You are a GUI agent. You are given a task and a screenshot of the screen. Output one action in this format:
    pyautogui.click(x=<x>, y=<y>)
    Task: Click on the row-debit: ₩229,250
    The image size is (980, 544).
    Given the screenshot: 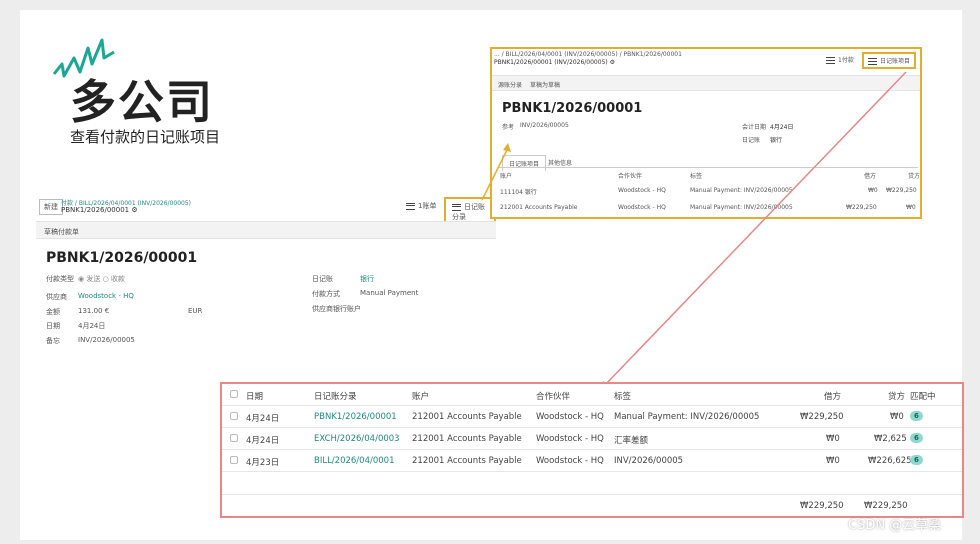 What is the action you would take?
    pyautogui.click(x=822, y=417)
    